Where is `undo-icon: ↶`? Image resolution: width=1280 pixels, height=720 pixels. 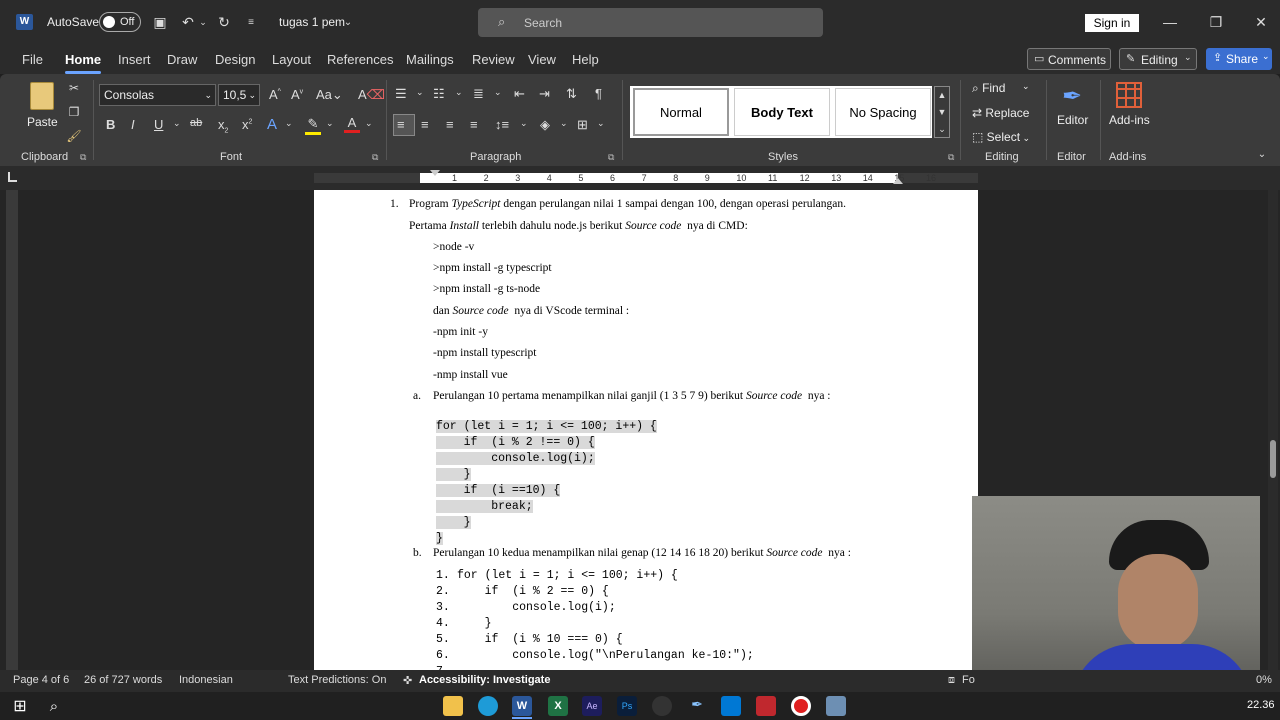 undo-icon: ↶ is located at coordinates (188, 22).